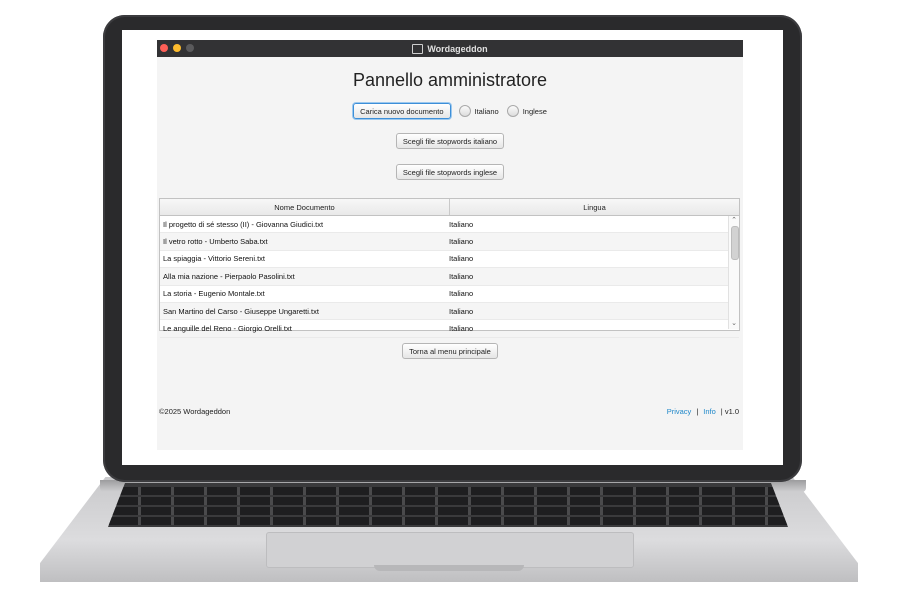  Describe the element at coordinates (450, 172) in the screenshot. I see `stopwords-english-button: Scegli file stopwords inglese` at that location.